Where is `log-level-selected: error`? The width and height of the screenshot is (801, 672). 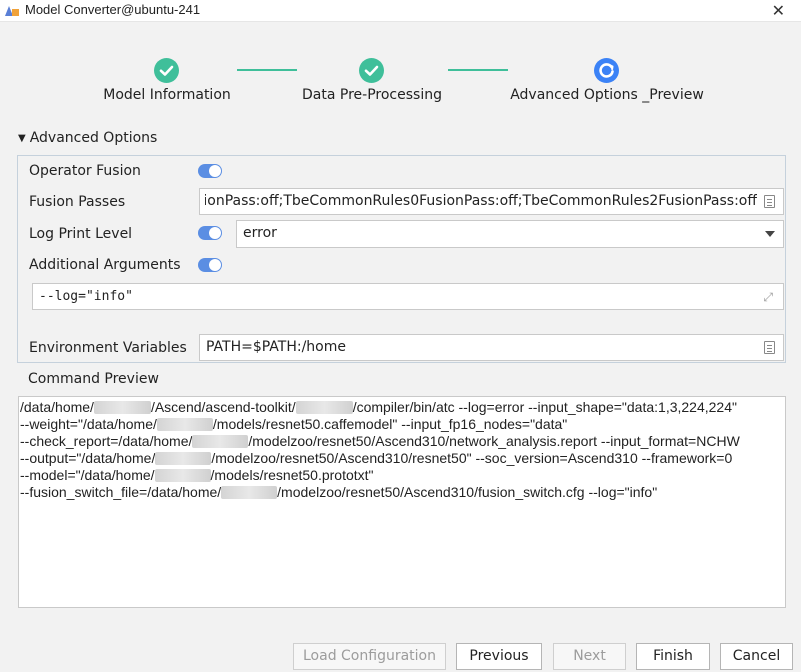 log-level-selected: error is located at coordinates (260, 233).